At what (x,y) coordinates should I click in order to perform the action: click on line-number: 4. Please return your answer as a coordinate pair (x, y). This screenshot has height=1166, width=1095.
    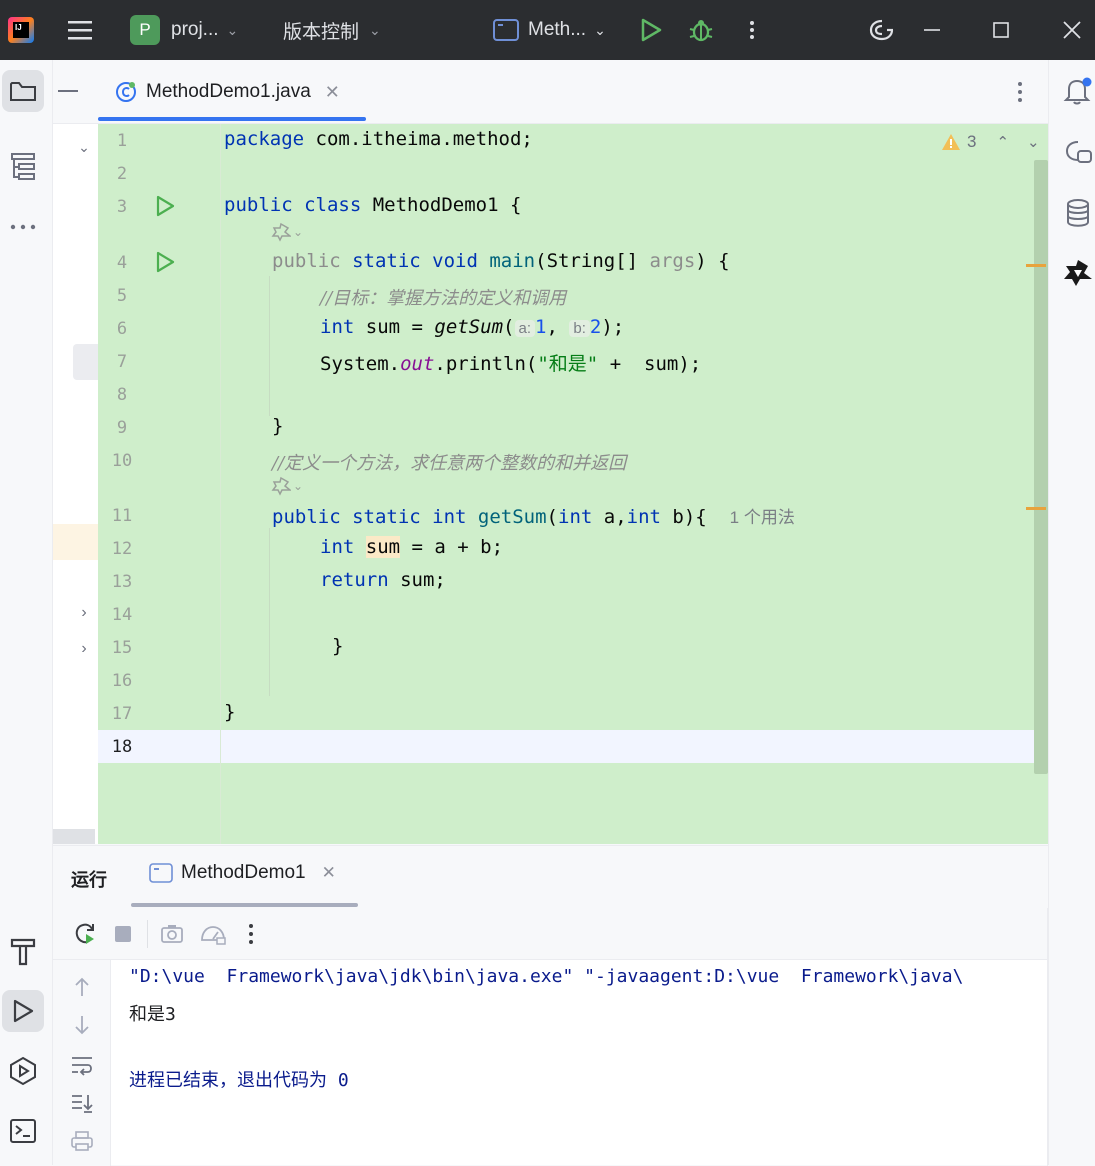
    Looking at the image, I should click on (122, 263).